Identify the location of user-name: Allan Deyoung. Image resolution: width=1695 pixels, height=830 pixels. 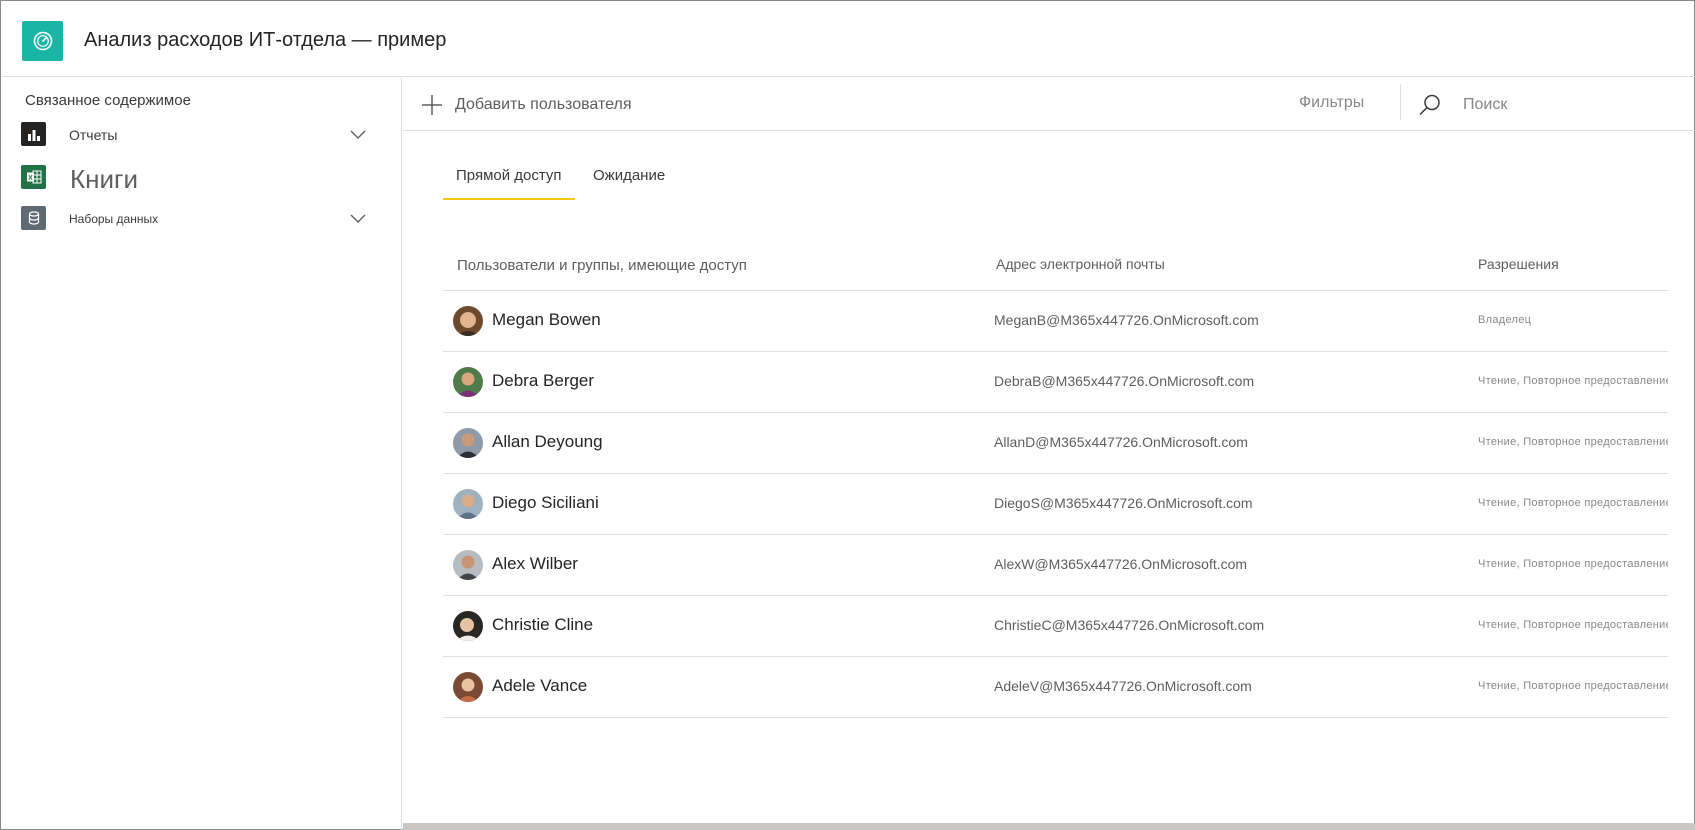
(547, 441).